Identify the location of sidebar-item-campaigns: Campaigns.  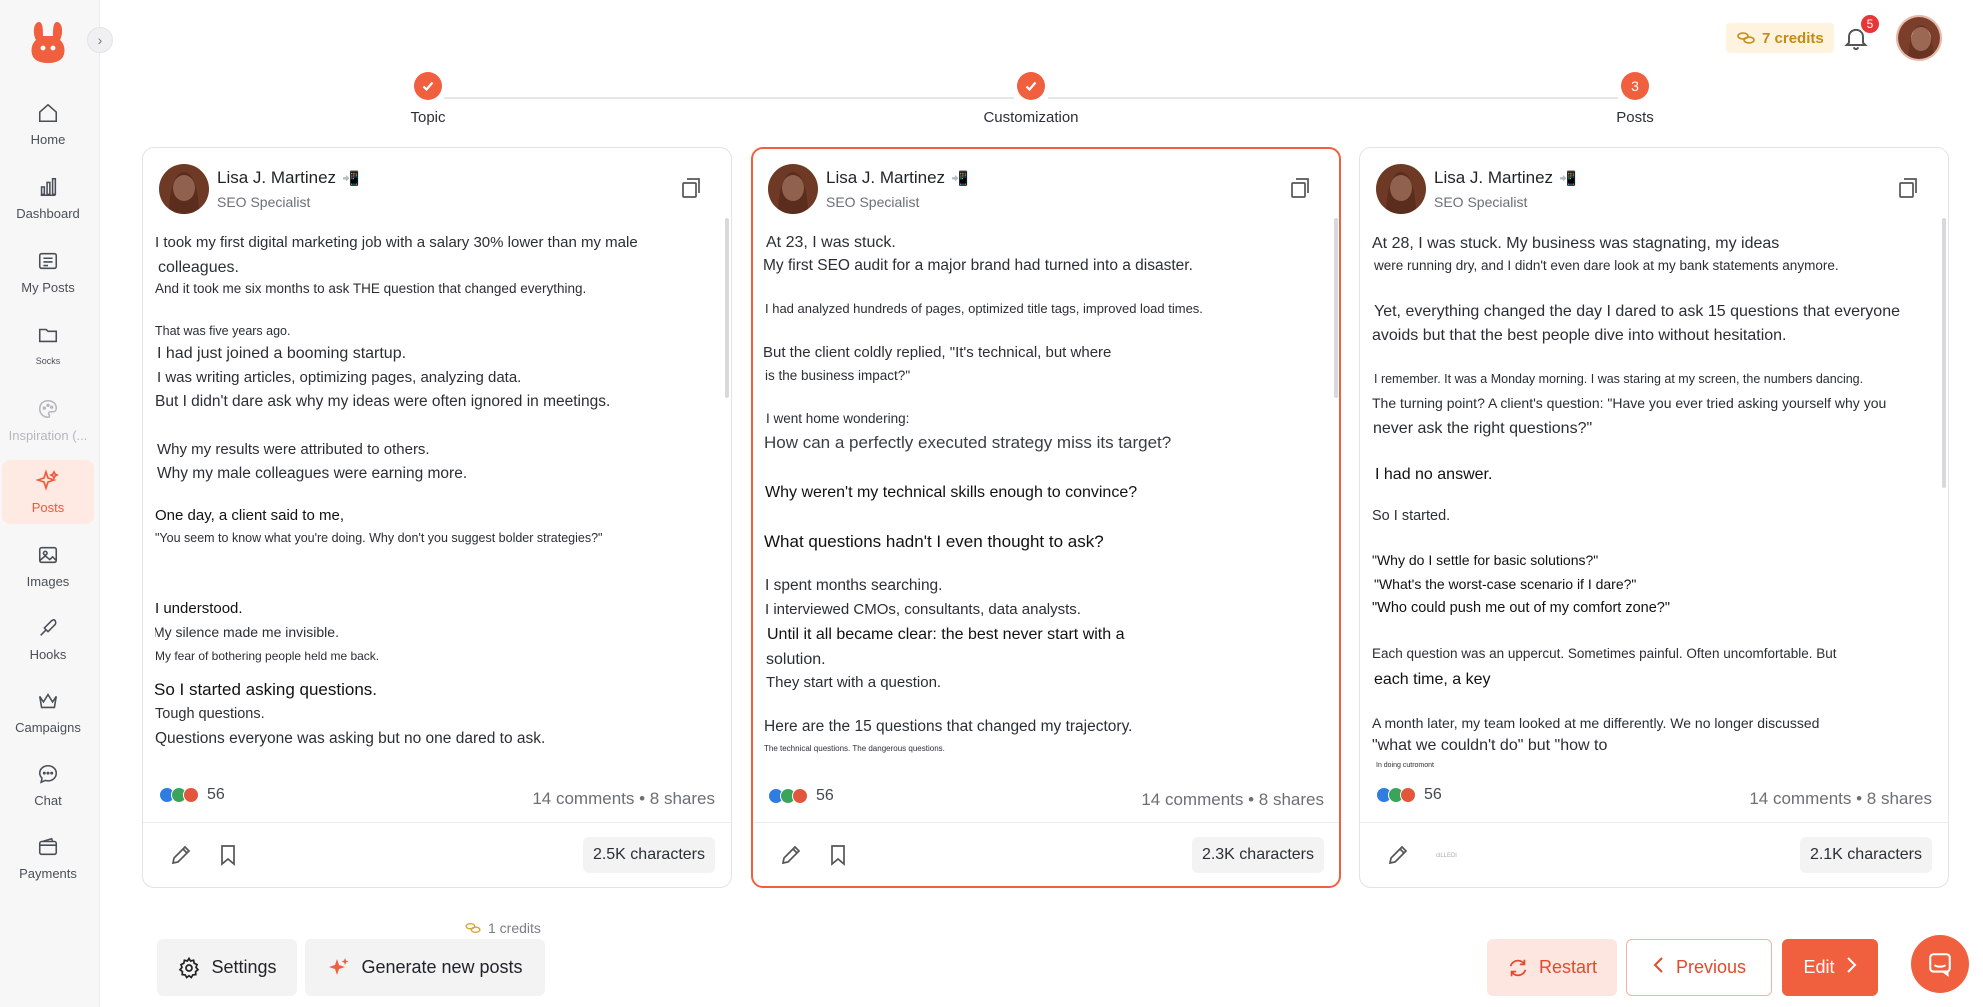
(48, 712).